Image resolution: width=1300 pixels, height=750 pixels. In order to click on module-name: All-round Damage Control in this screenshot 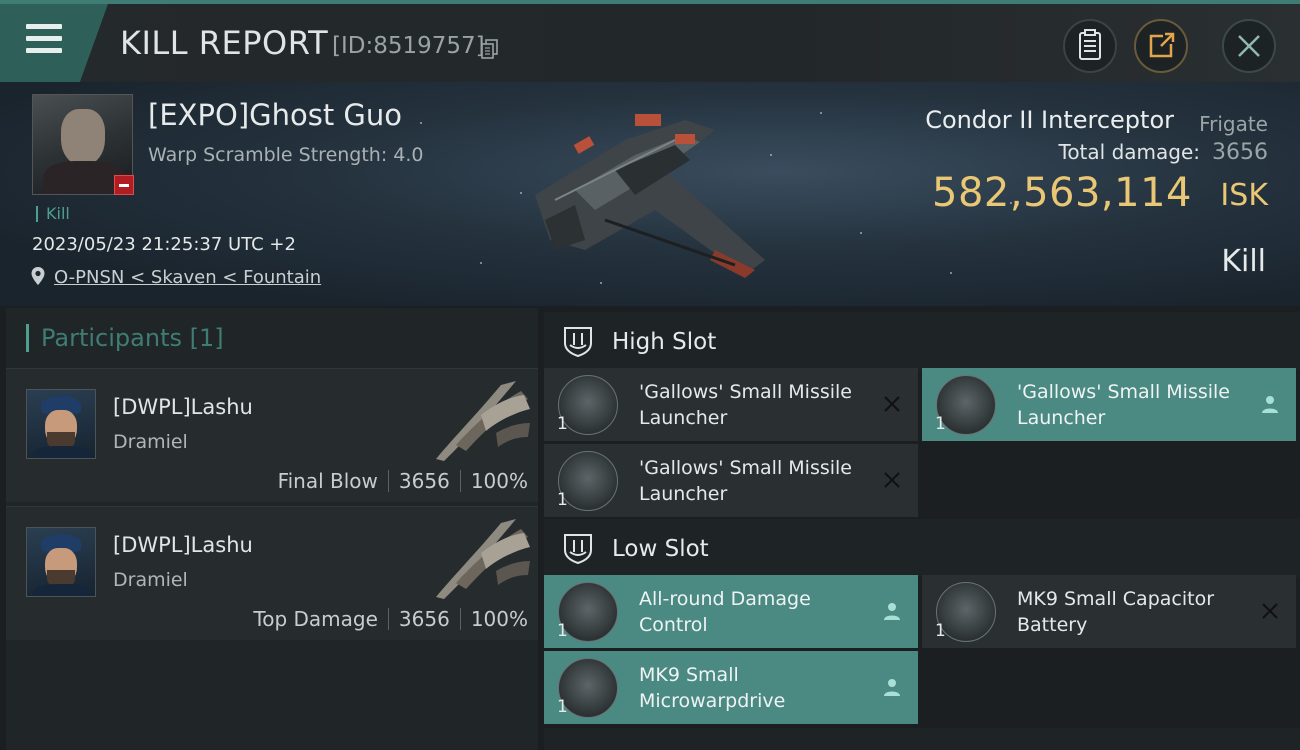, I will do `click(725, 612)`.